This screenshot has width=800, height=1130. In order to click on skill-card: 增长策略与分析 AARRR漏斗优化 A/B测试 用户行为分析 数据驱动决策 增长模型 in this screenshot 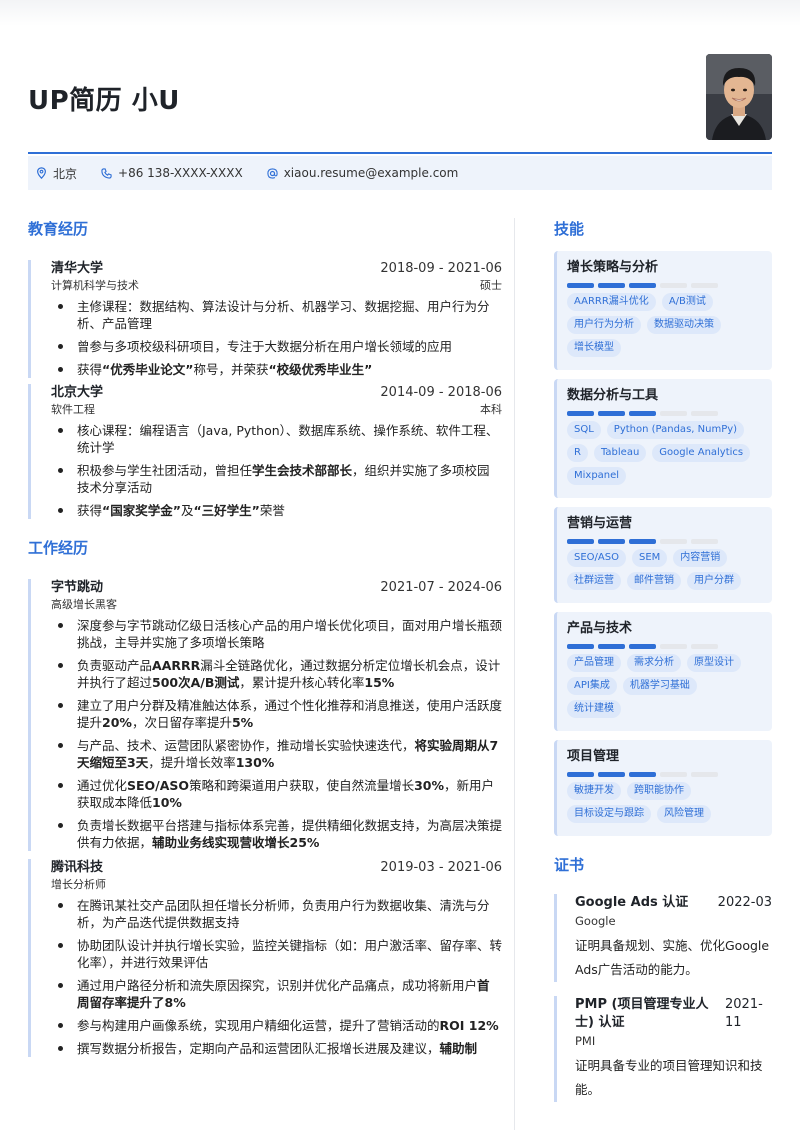, I will do `click(663, 310)`.